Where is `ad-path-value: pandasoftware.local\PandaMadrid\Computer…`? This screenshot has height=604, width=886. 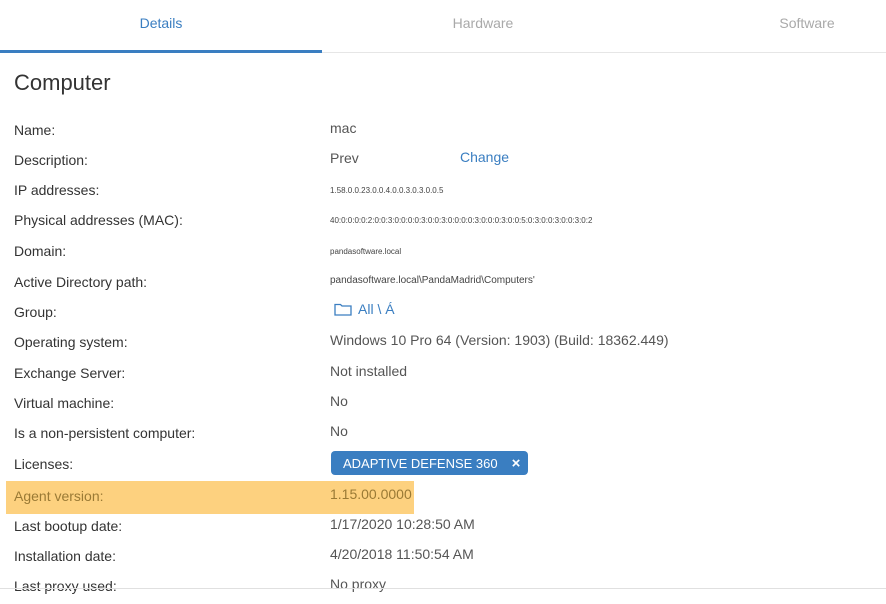
ad-path-value: pandasoftware.local\PandaMadrid\Computer… is located at coordinates (432, 280).